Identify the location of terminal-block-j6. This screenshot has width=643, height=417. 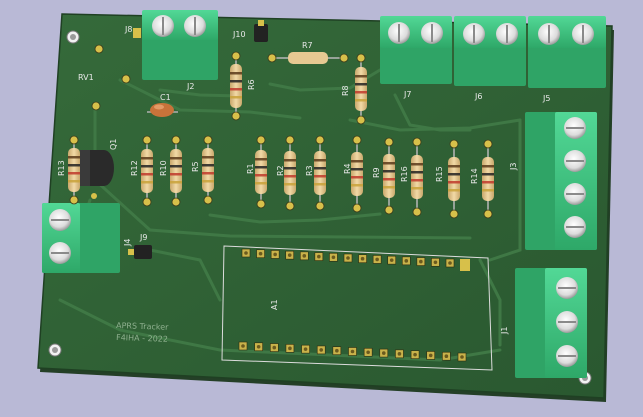
(490, 51).